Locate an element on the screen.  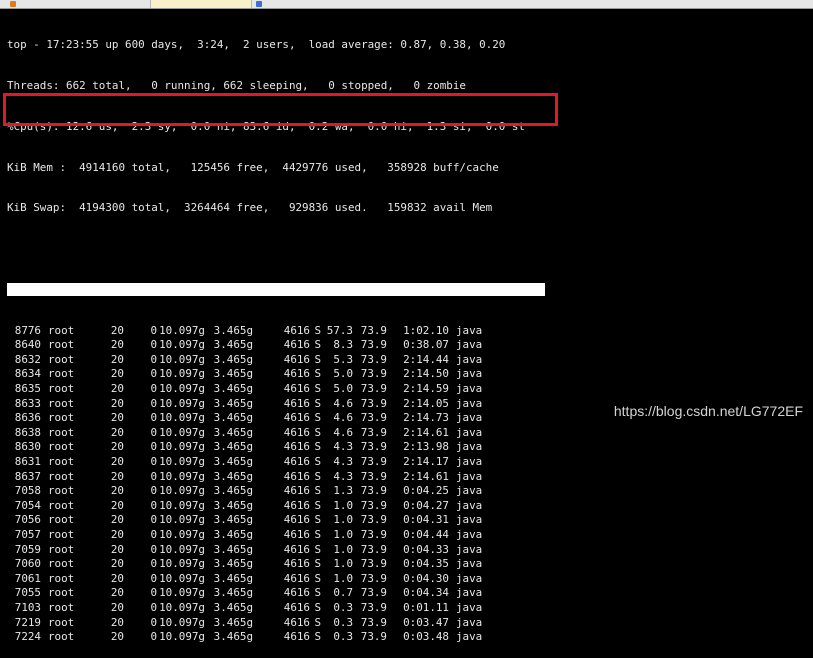
cell-cpu: 8.3 is located at coordinates (343, 345).